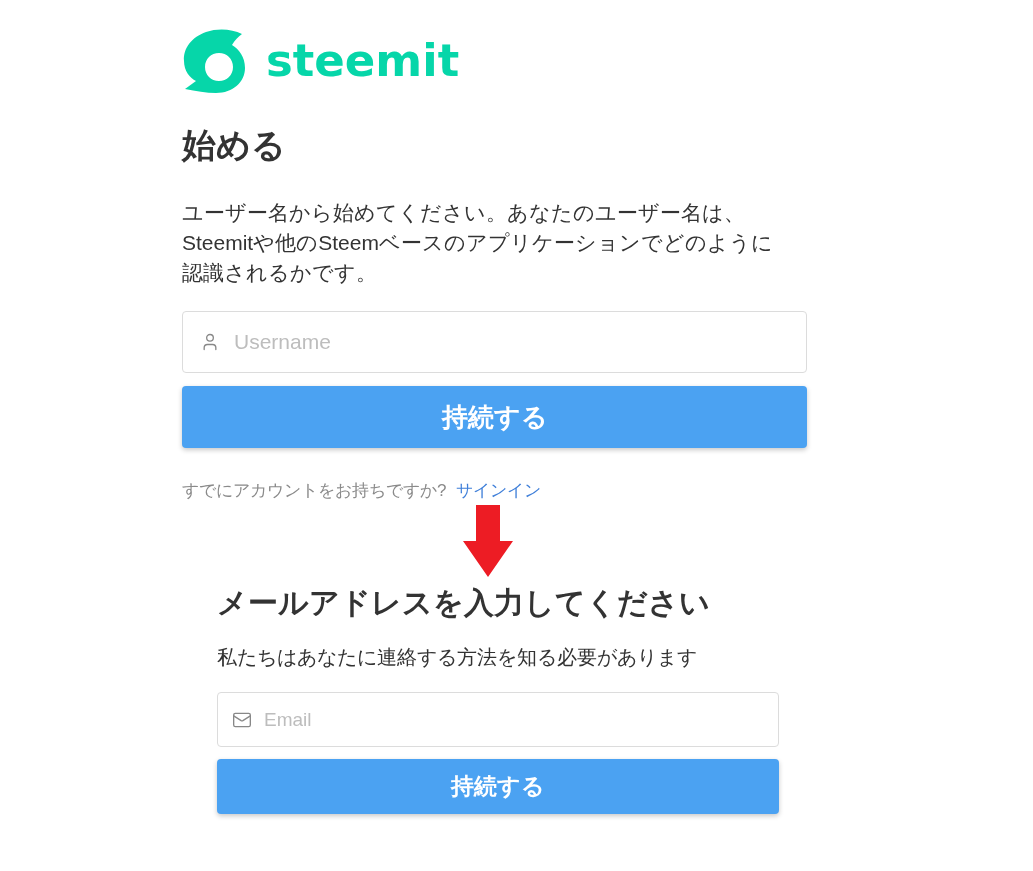 Image resolution: width=1033 pixels, height=871 pixels. I want to click on email-step-description: 私たちはあなたに連絡する方法を知る必要があります, so click(457, 657).